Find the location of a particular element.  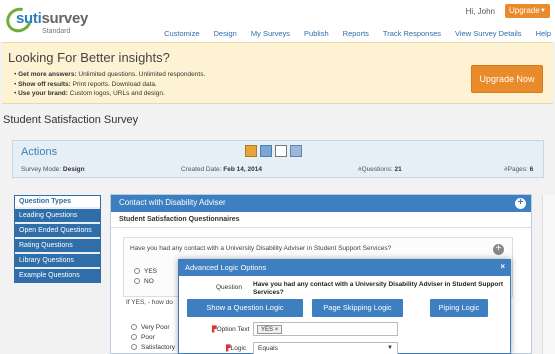

sidebar-item-leading-questions: Leading Questions is located at coordinates (57, 214).